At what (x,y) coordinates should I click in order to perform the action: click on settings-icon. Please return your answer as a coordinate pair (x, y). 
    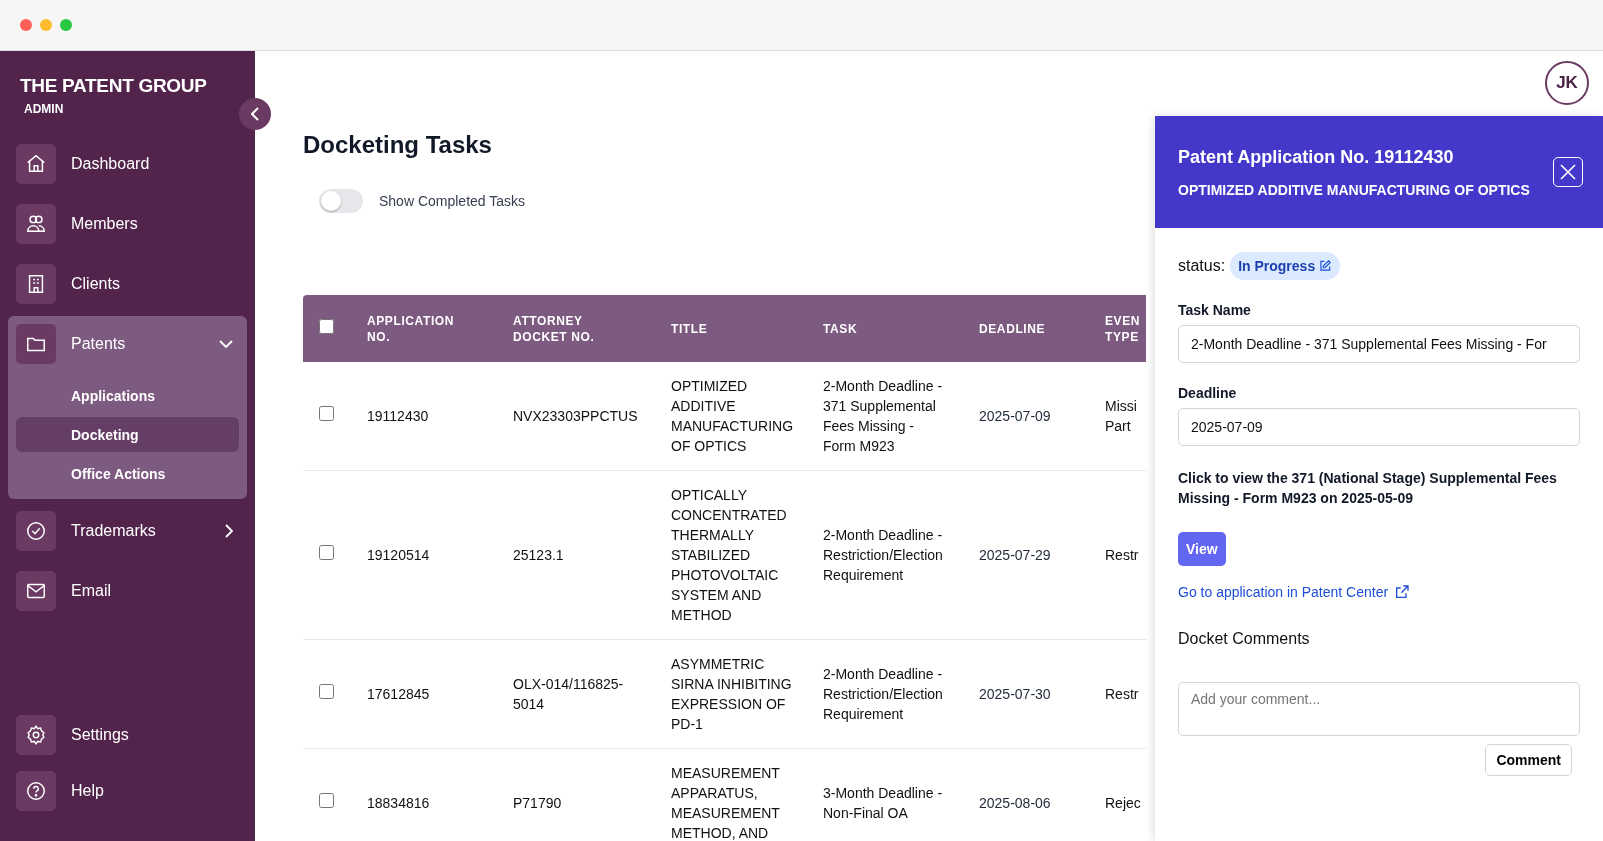
    Looking at the image, I should click on (36, 735).